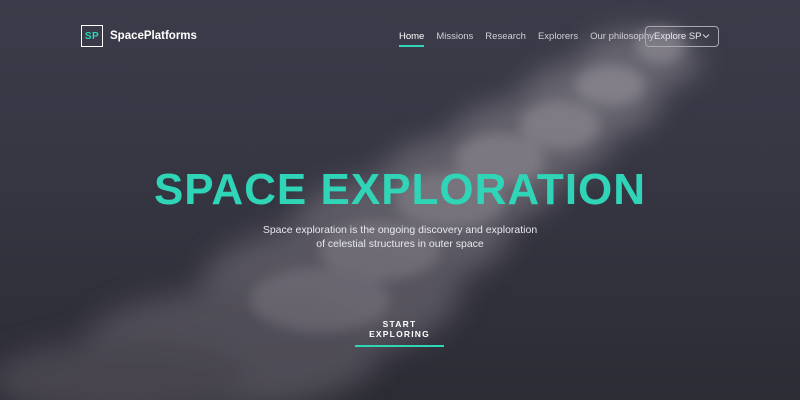 The image size is (800, 400). I want to click on nav-item-research: Research, so click(505, 36).